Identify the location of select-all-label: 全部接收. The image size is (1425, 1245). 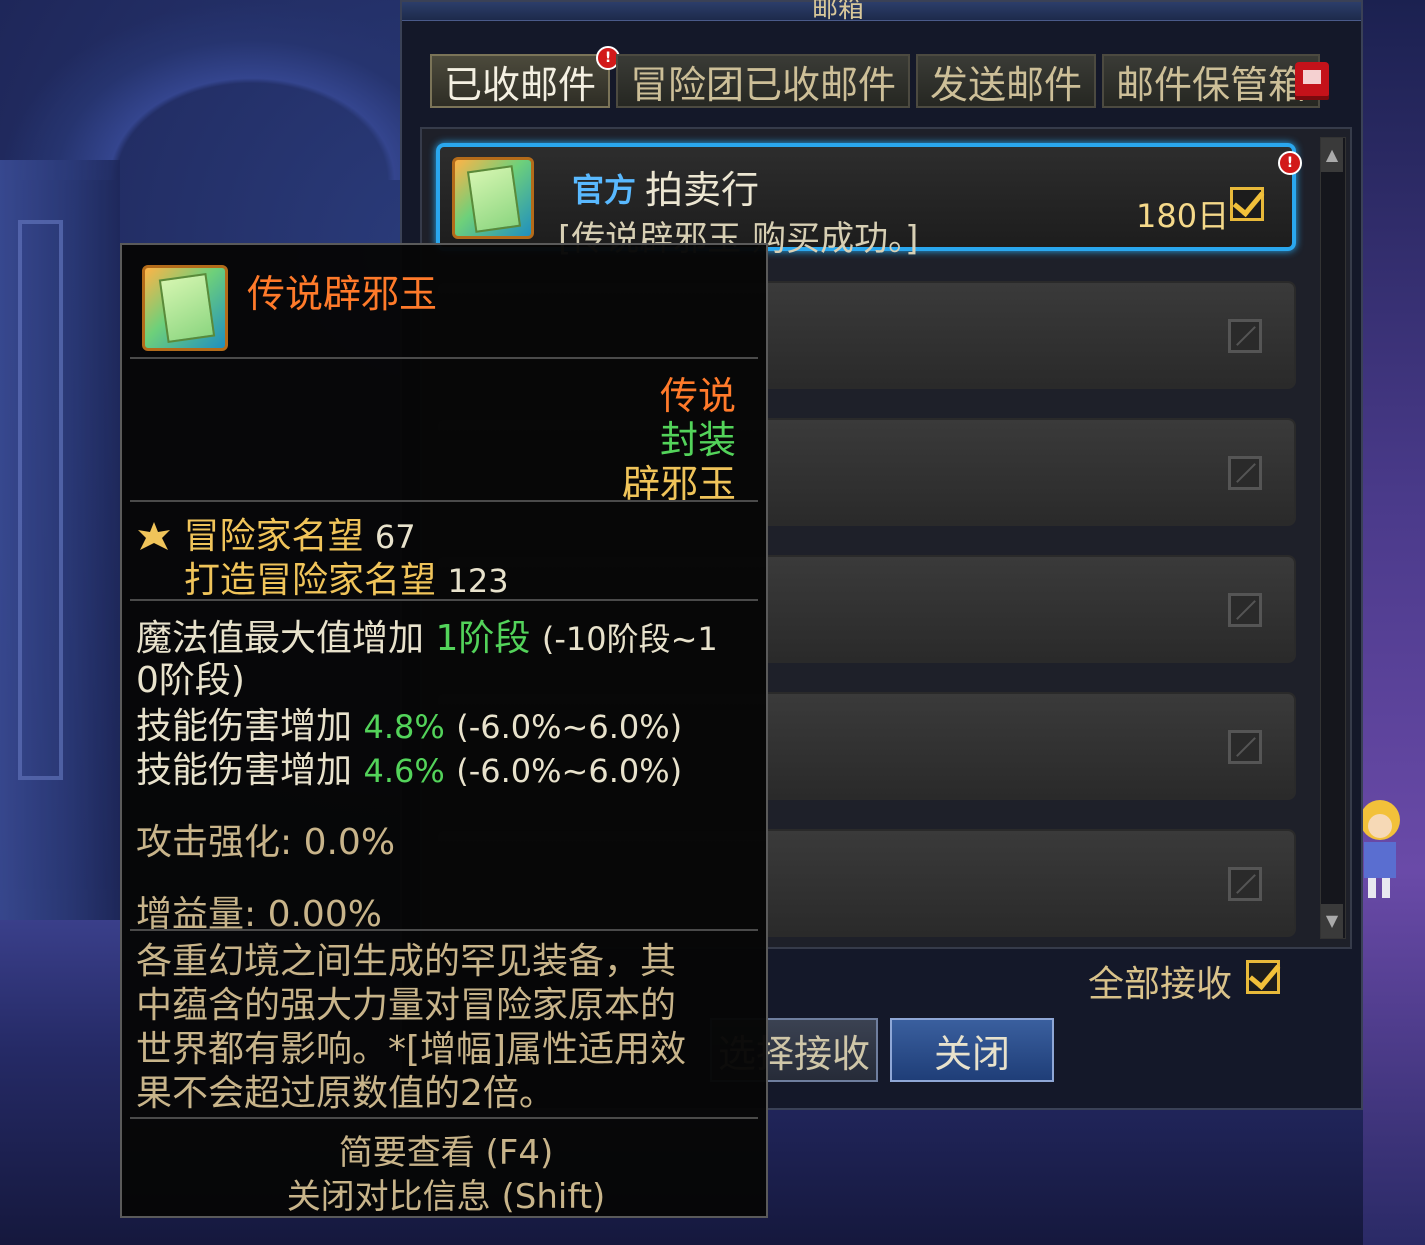
(1160, 984).